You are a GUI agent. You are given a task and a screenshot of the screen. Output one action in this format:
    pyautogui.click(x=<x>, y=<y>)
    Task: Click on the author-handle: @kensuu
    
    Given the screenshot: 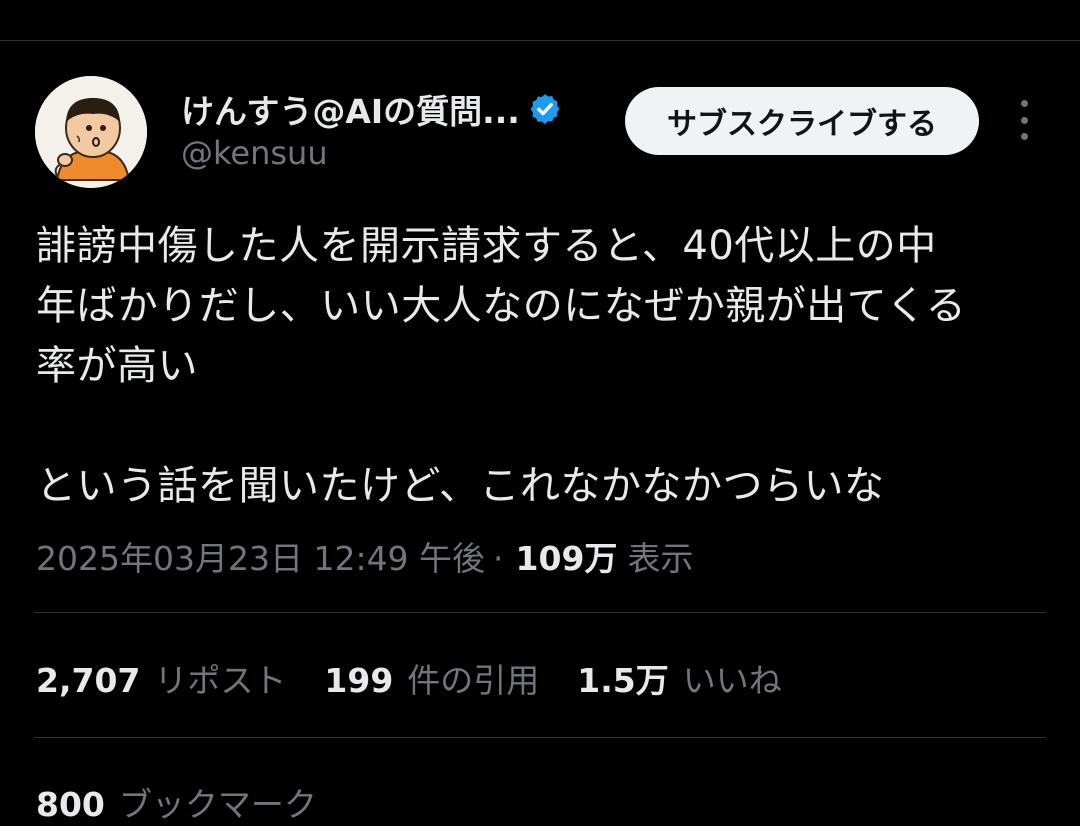 What is the action you would take?
    pyautogui.click(x=254, y=153)
    